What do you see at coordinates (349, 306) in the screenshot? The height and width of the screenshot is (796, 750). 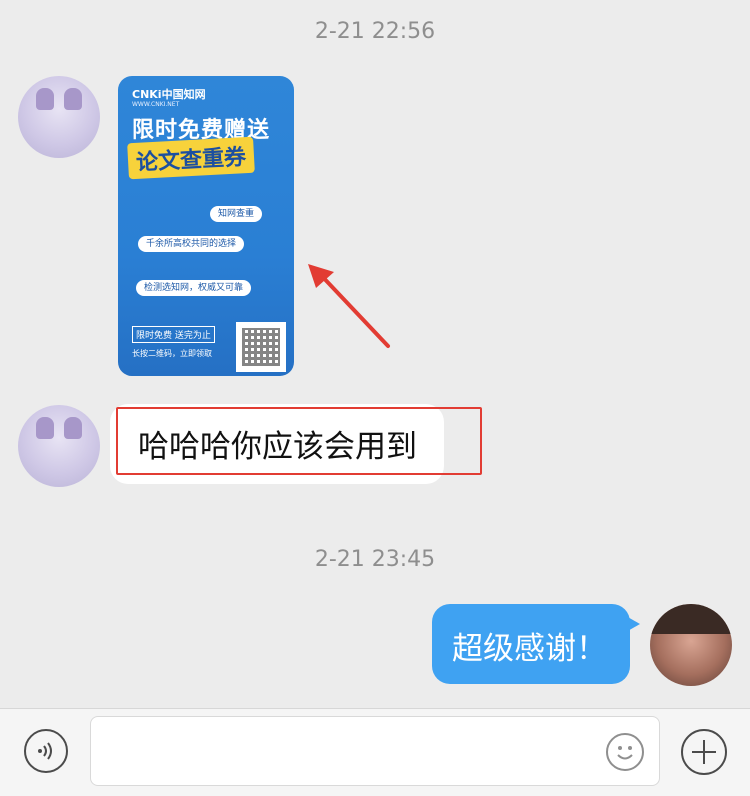 I see `annotation-arrow-icon` at bounding box center [349, 306].